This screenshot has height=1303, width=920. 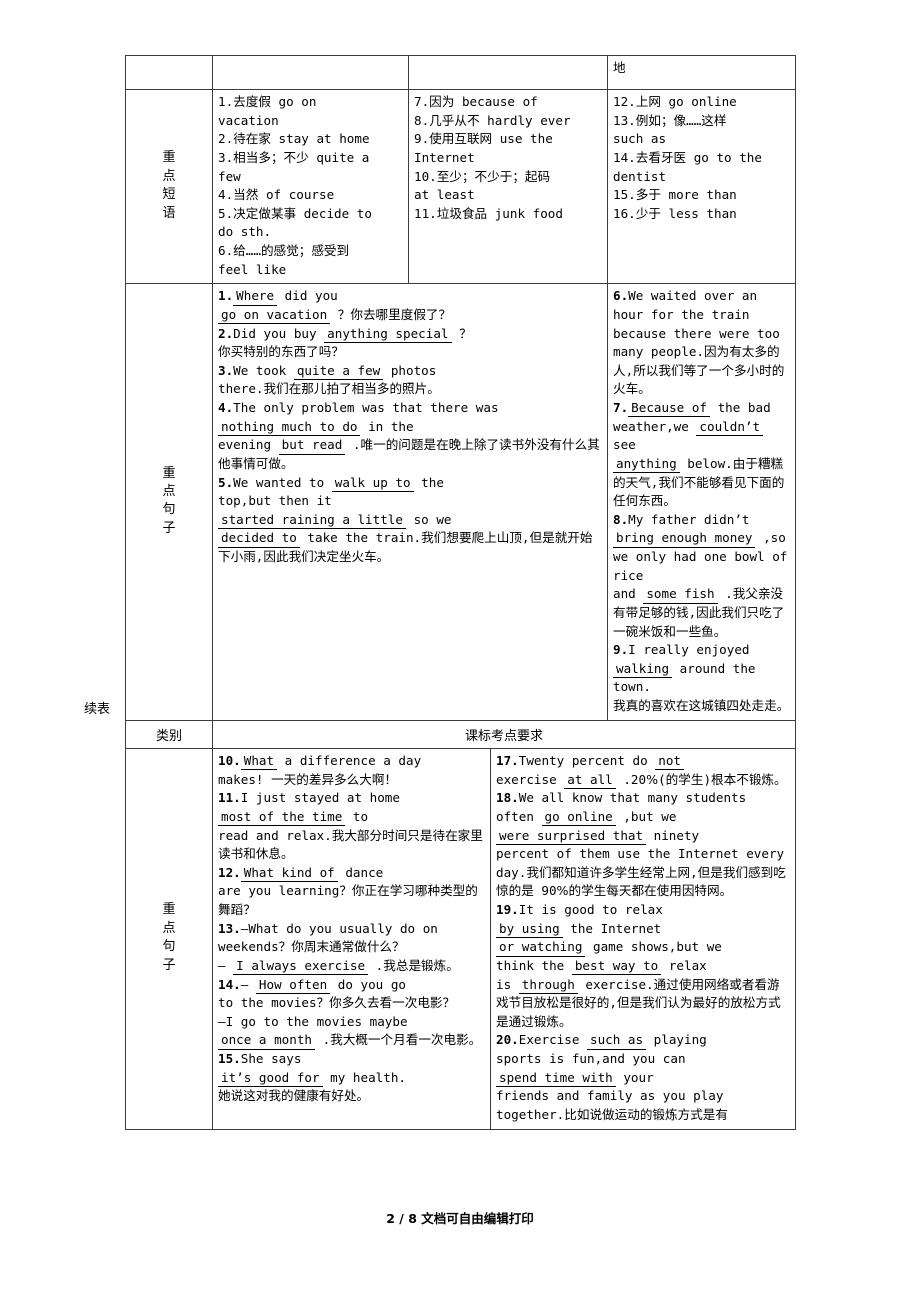 I want to click on en-text: started raining a little, so click(x=312, y=519).